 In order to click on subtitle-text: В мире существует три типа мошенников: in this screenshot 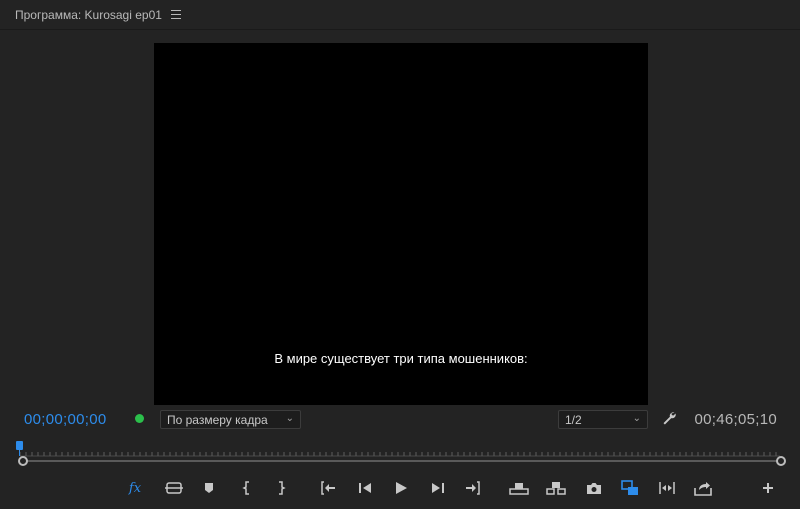, I will do `click(401, 358)`.